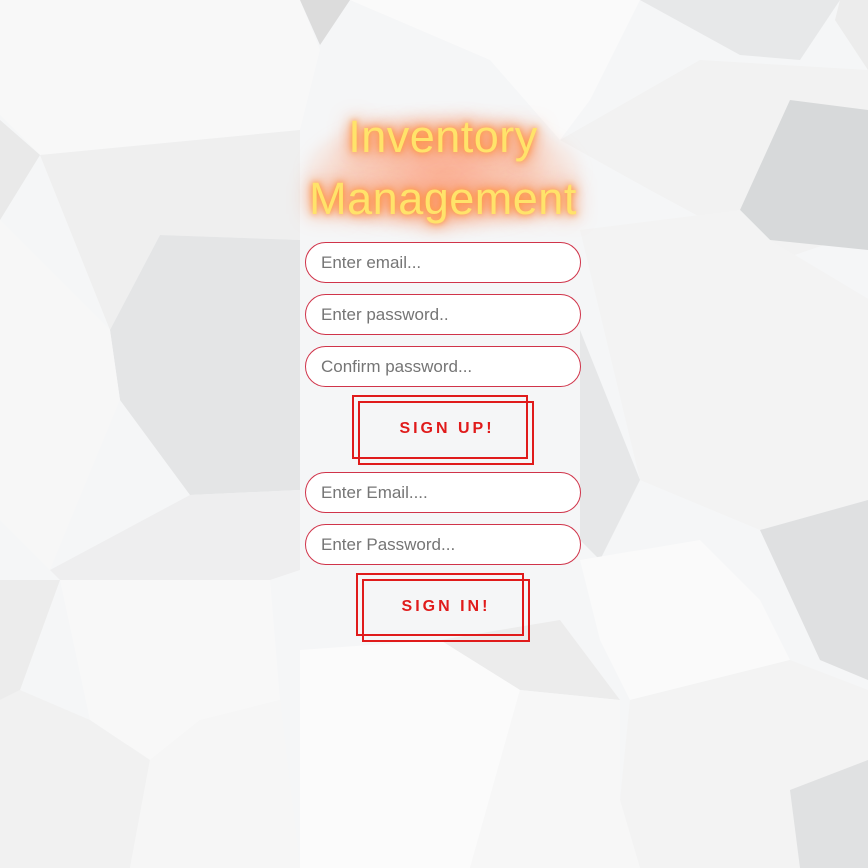 The width and height of the screenshot is (868, 868). What do you see at coordinates (443, 136) in the screenshot?
I see `title-line-1: Inventory` at bounding box center [443, 136].